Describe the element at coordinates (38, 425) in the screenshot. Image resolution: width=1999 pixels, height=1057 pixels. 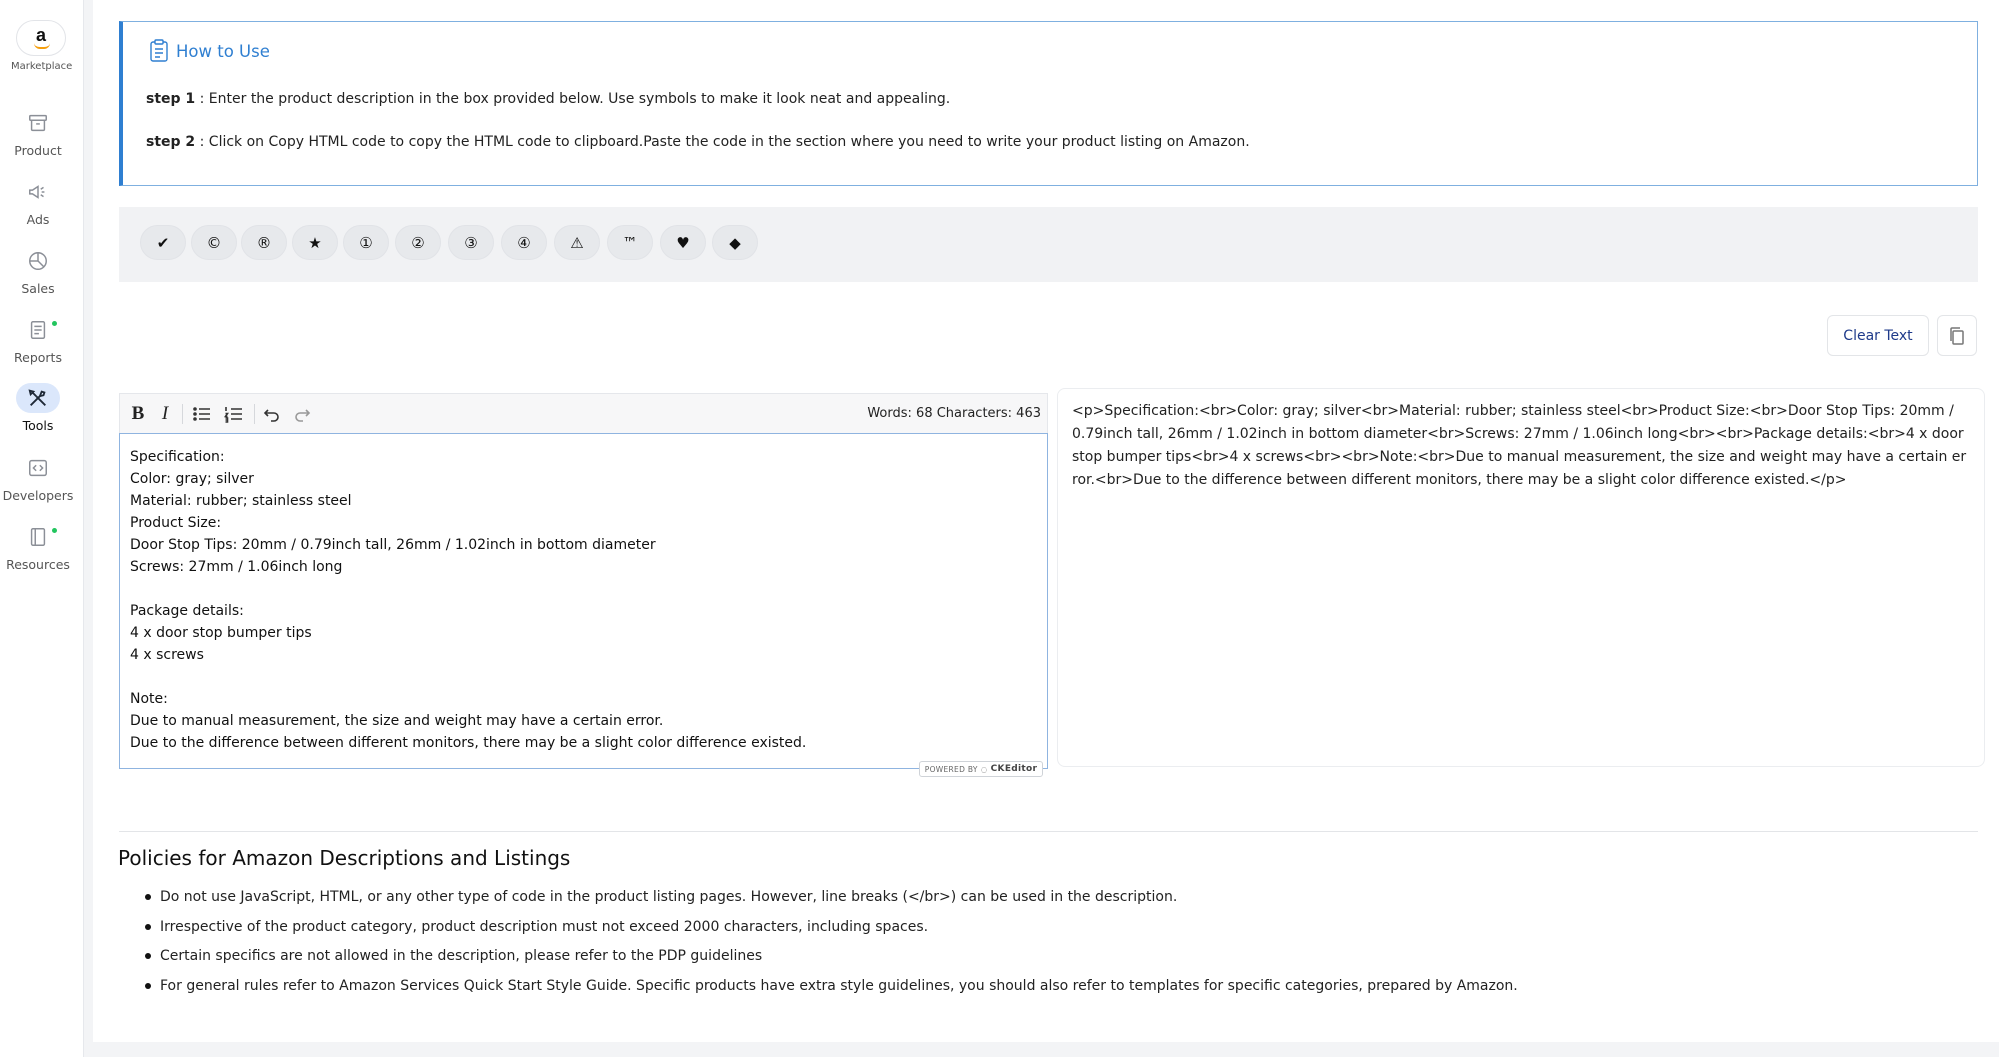
I see `sidebar-item-label: Tools` at that location.